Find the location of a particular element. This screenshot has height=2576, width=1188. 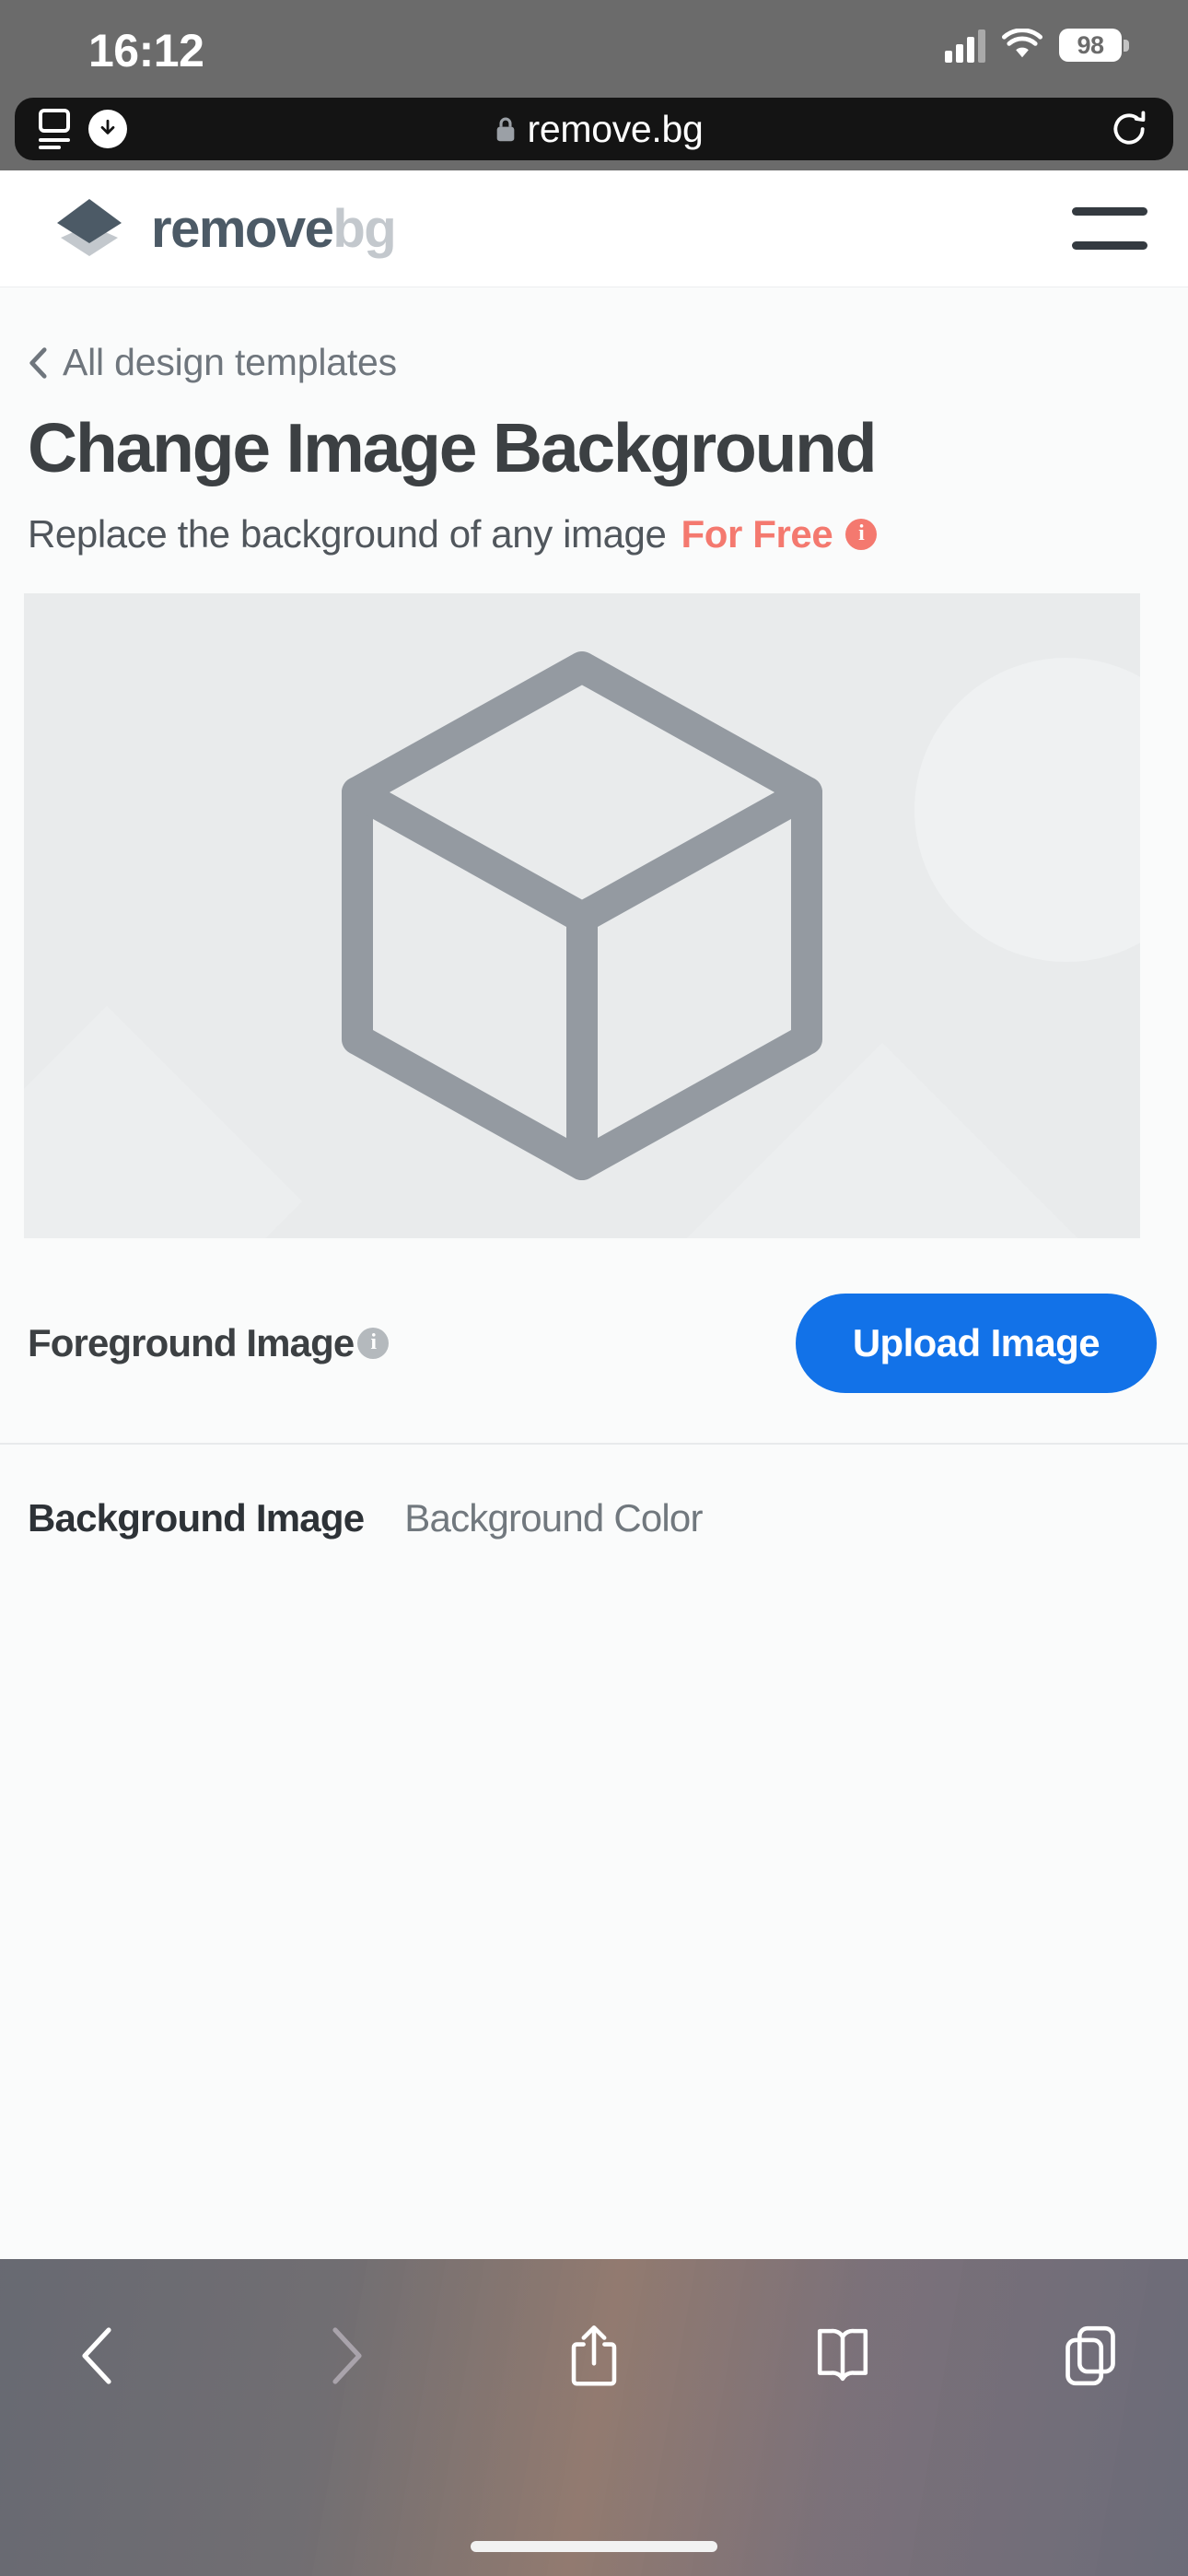

cellular-bars-icon is located at coordinates (965, 45).